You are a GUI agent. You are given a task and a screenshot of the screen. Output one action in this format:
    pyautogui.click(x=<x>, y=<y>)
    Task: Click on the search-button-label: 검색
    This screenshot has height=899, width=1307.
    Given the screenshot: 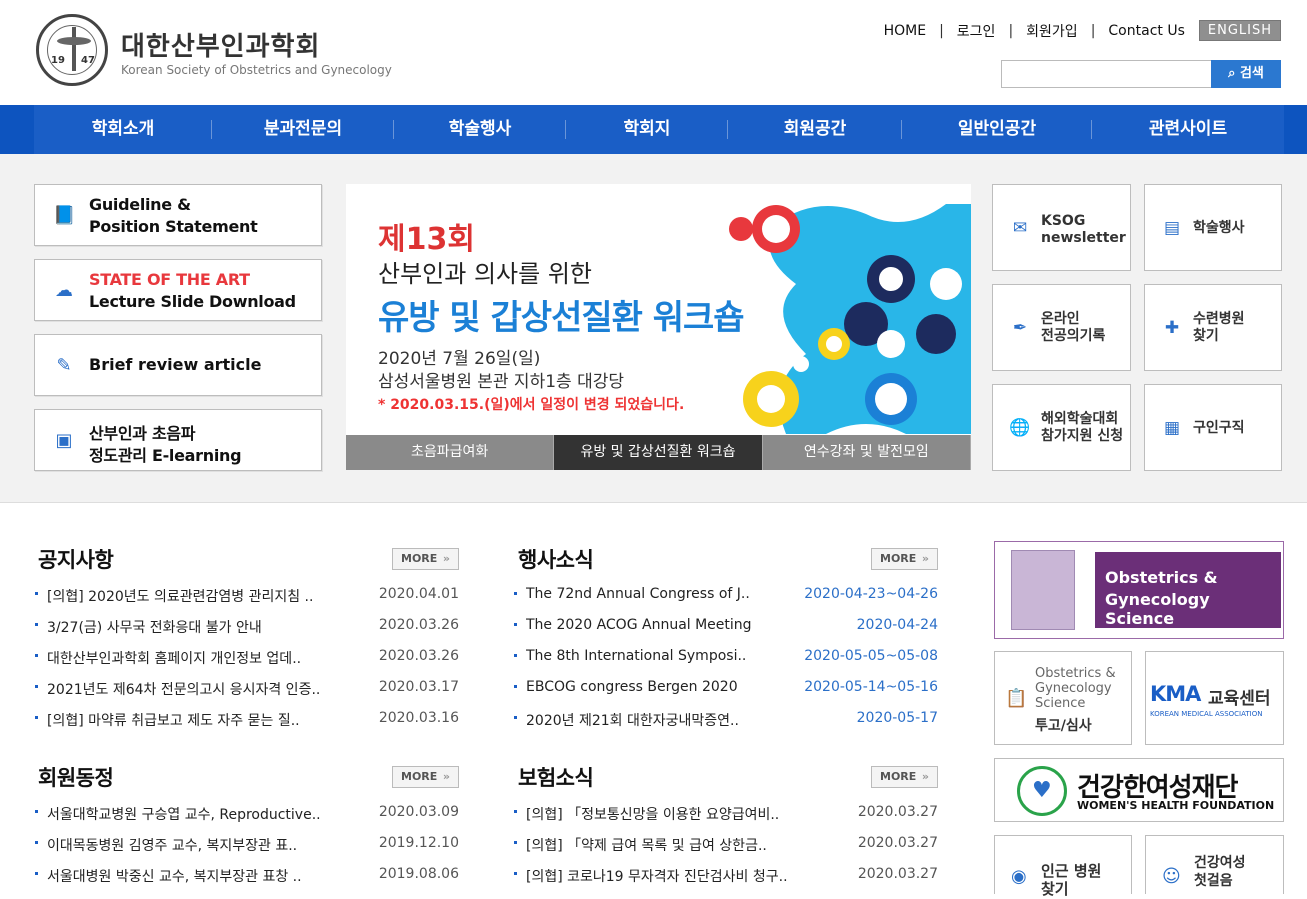 What is the action you would take?
    pyautogui.click(x=1251, y=73)
    